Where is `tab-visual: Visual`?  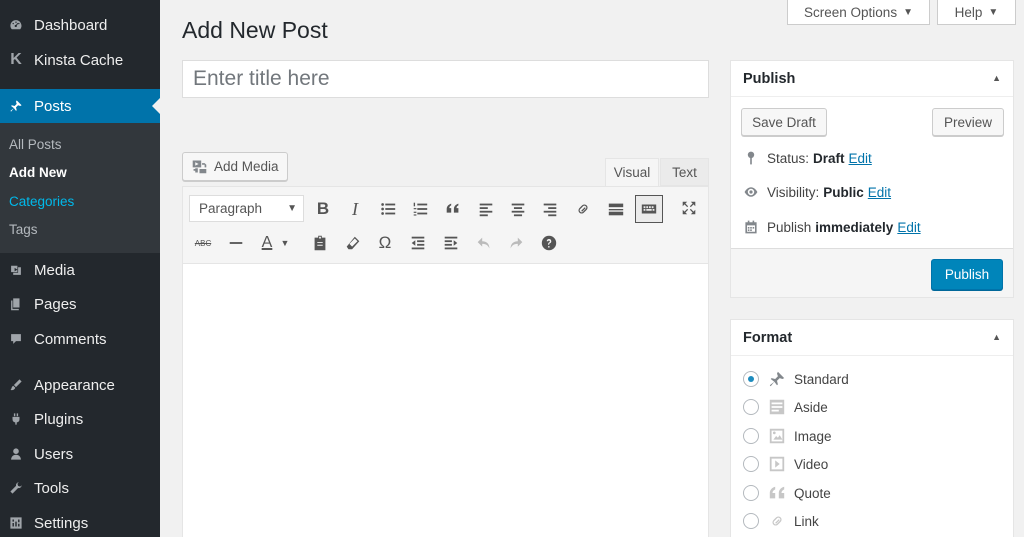
tab-visual: Visual is located at coordinates (632, 172).